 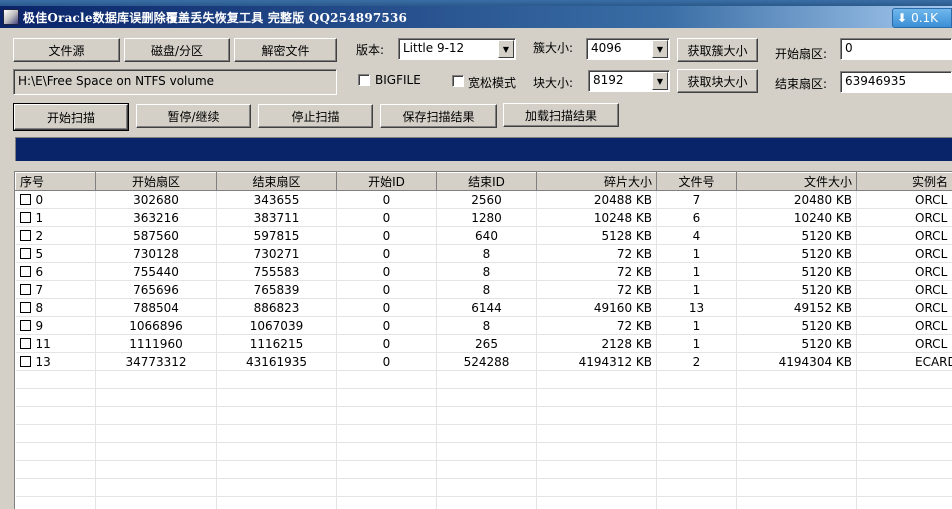 What do you see at coordinates (458, 81) in the screenshot?
I see `loose-mode-checkbox` at bounding box center [458, 81].